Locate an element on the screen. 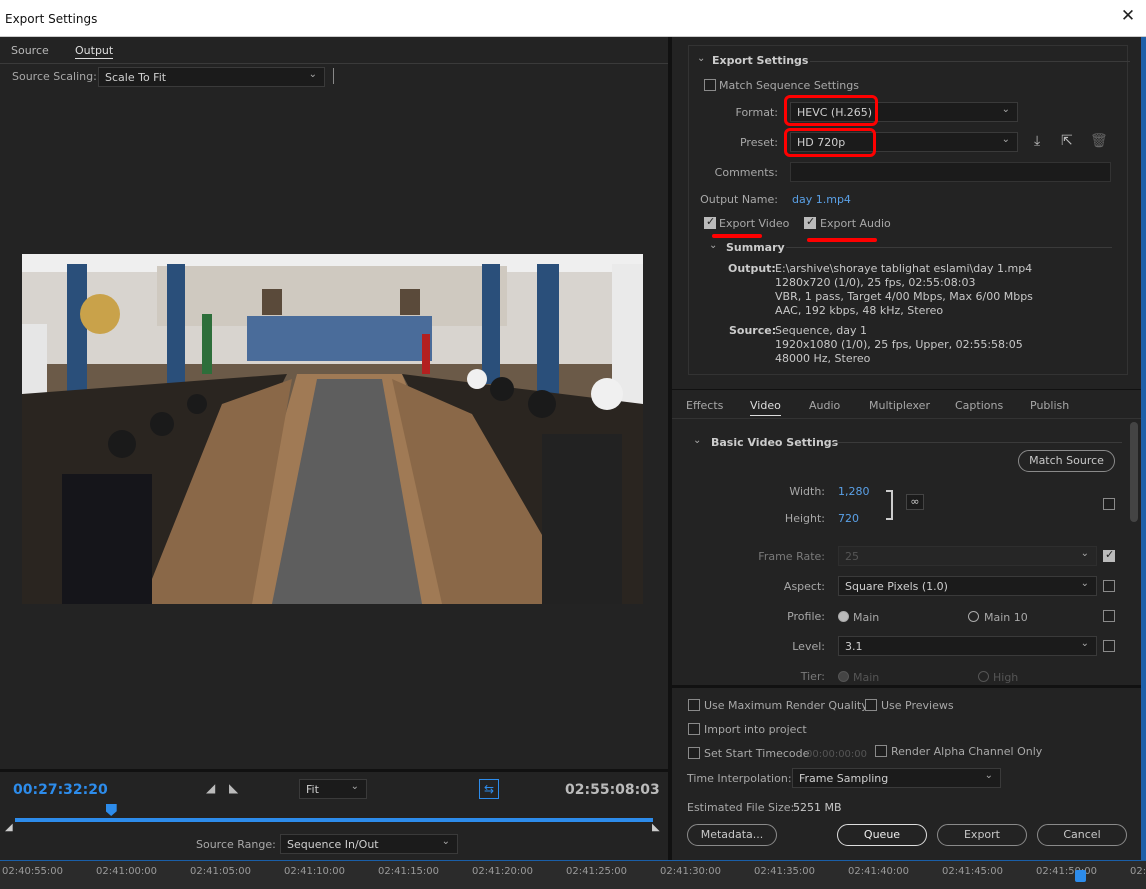 The width and height of the screenshot is (1146, 889). start-timecode-checkbox is located at coordinates (694, 753).